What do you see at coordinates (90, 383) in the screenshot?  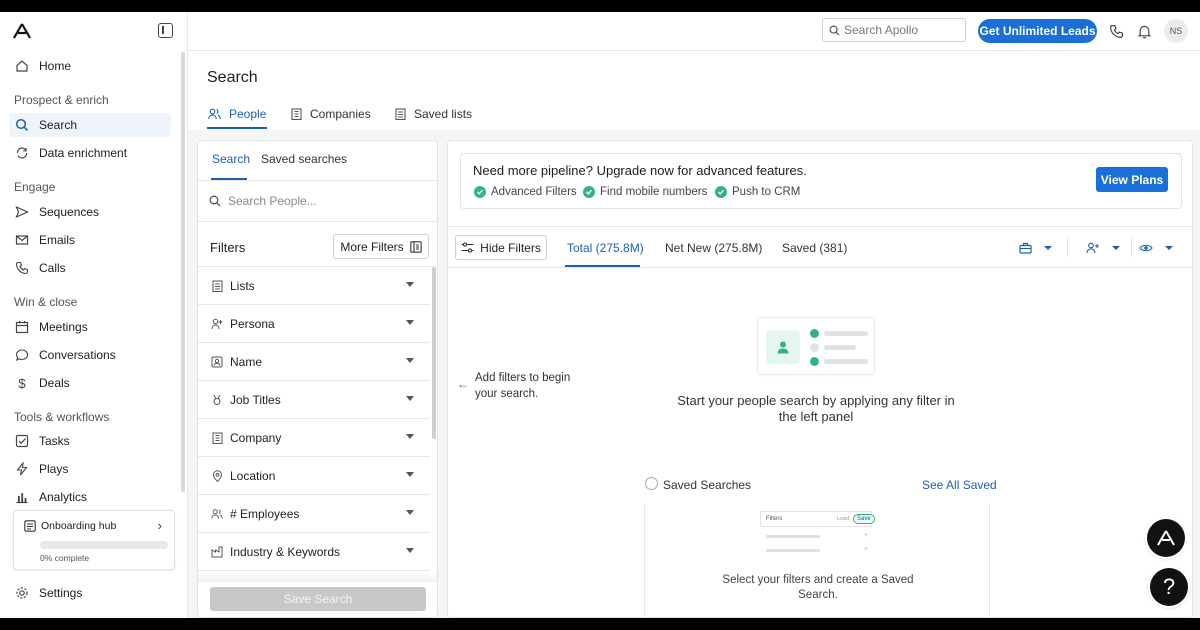 I see `sidebar-item-deals: $ Deals` at bounding box center [90, 383].